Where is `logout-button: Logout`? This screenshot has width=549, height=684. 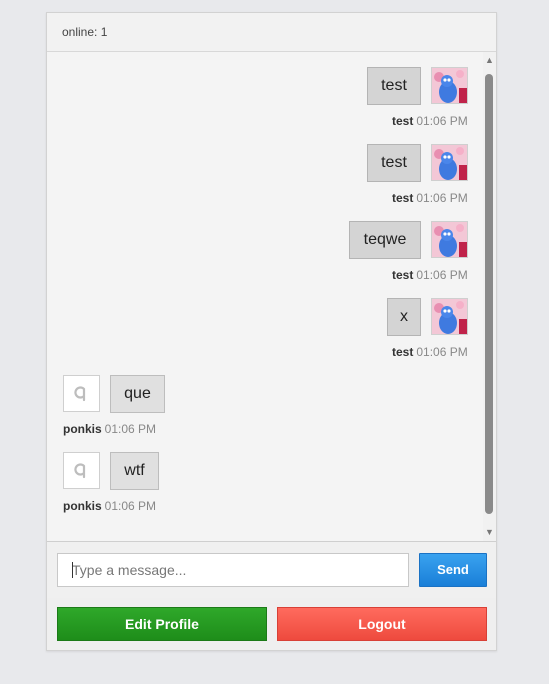 logout-button: Logout is located at coordinates (382, 624).